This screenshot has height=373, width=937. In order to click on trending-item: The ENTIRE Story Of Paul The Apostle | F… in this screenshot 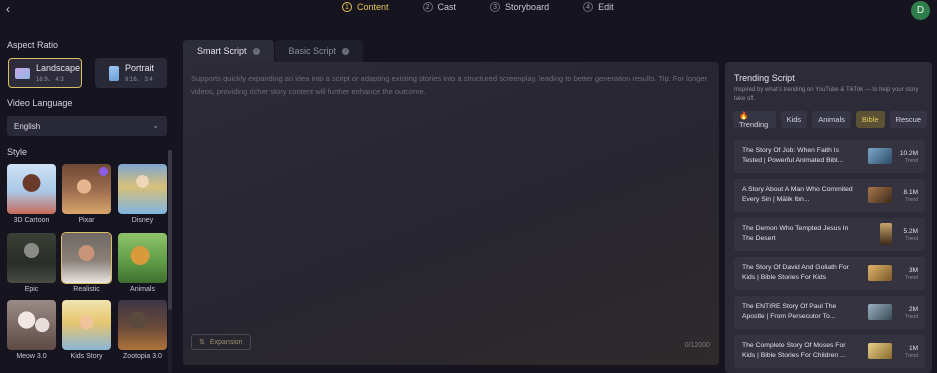, I will do `click(829, 312)`.